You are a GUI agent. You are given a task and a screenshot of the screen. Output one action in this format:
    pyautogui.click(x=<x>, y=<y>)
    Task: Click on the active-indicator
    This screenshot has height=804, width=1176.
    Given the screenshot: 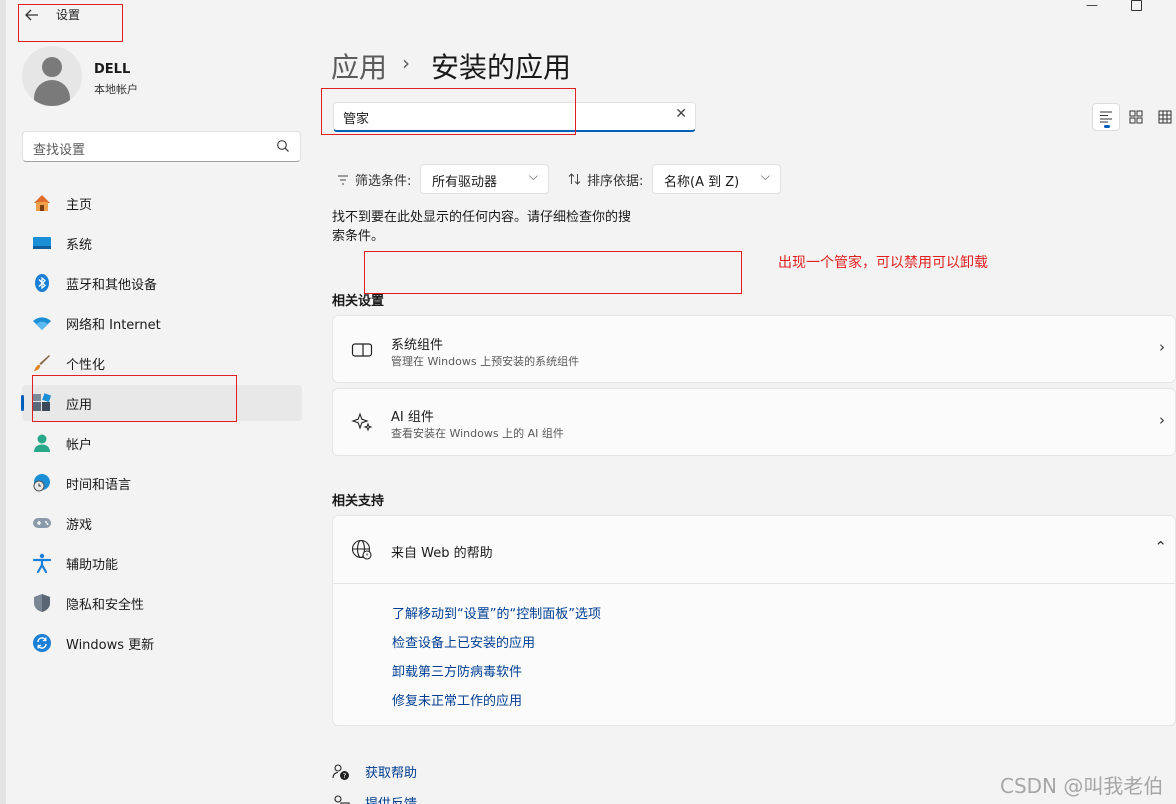 What is the action you would take?
    pyautogui.click(x=22, y=403)
    